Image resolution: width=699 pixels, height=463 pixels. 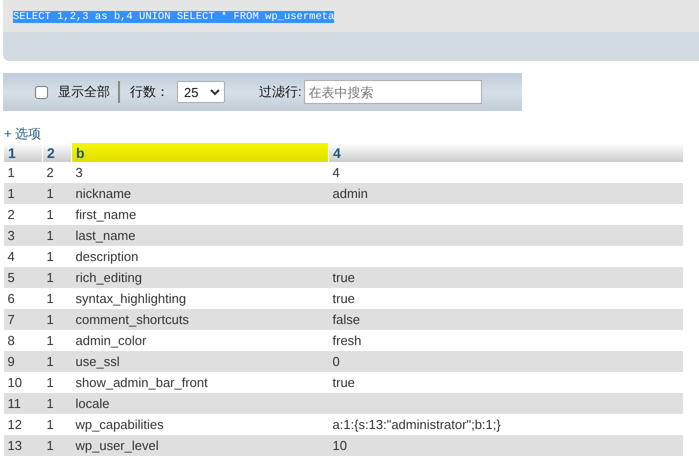 What do you see at coordinates (149, 92) in the screenshot?
I see `rows-label: 行数：` at bounding box center [149, 92].